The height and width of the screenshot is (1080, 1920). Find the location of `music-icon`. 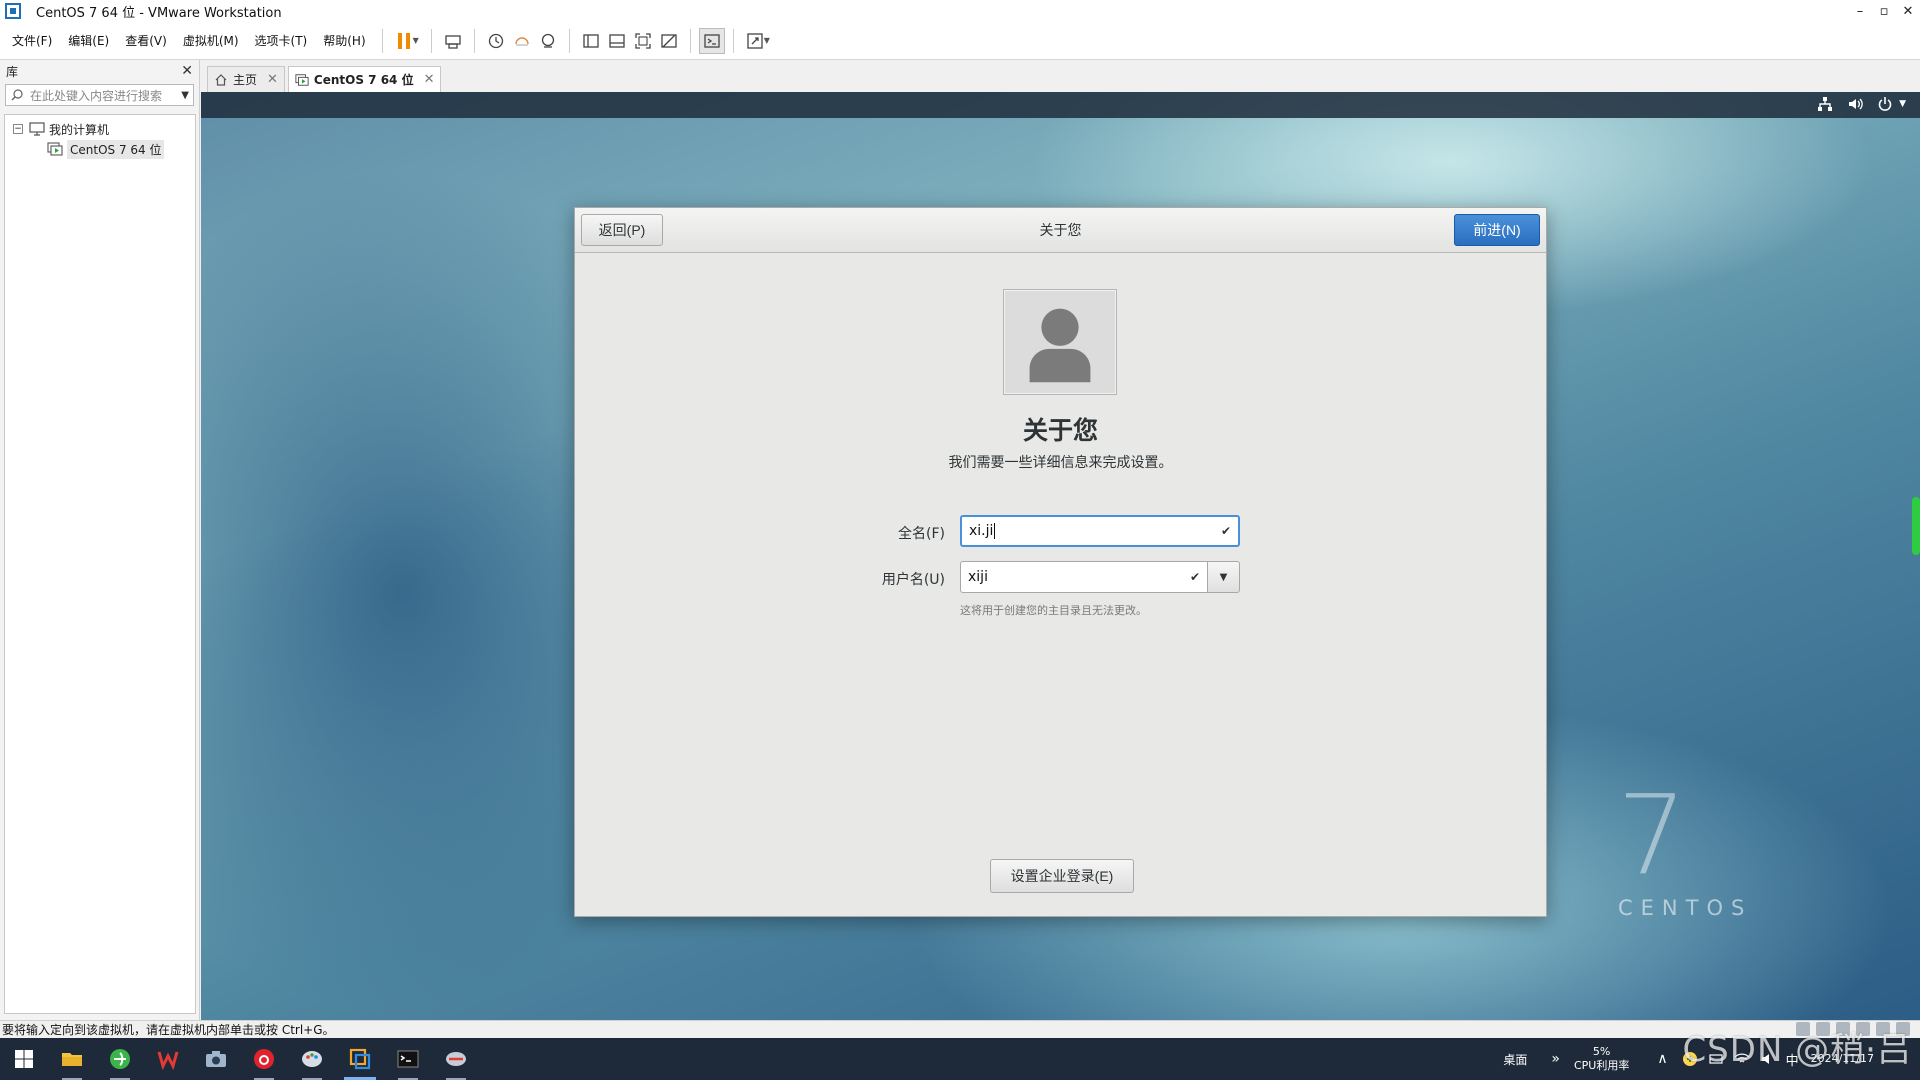

music-icon is located at coordinates (264, 1059).